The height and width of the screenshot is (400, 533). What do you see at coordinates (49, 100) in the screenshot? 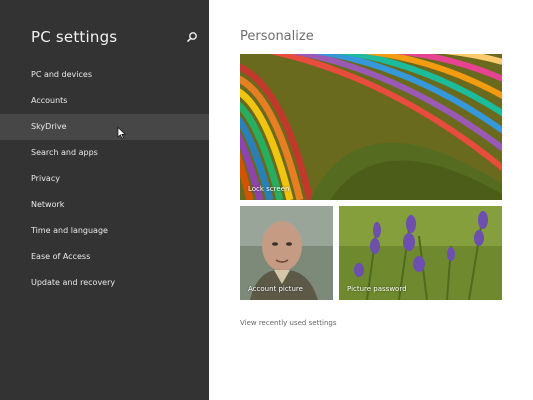
I see `sidebar-item-label: Accounts` at bounding box center [49, 100].